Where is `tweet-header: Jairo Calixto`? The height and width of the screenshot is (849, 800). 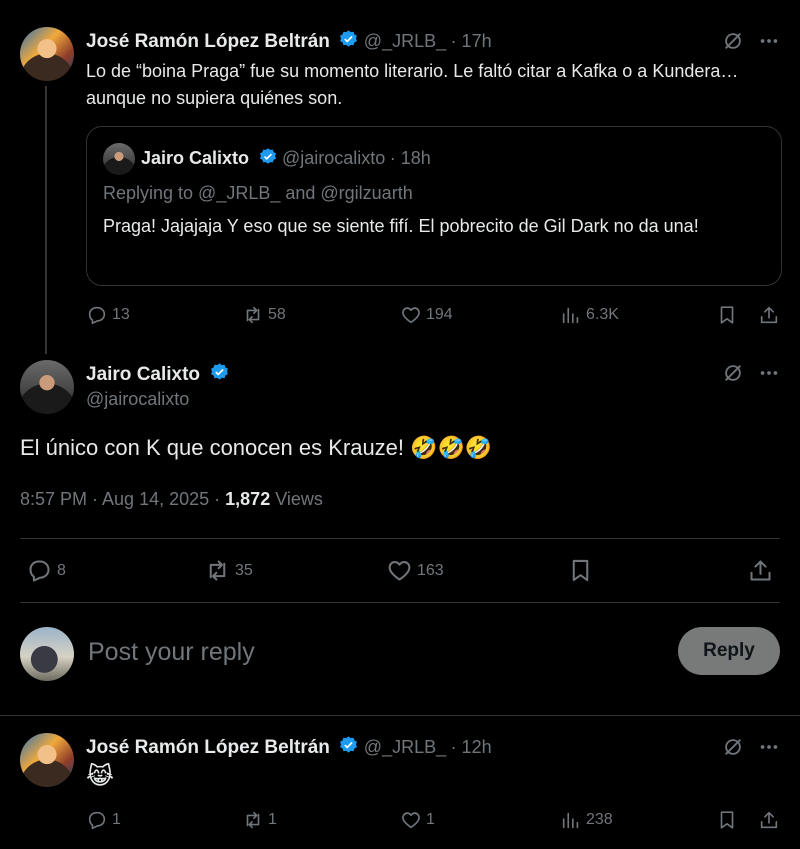 tweet-header: Jairo Calixto is located at coordinates (158, 374).